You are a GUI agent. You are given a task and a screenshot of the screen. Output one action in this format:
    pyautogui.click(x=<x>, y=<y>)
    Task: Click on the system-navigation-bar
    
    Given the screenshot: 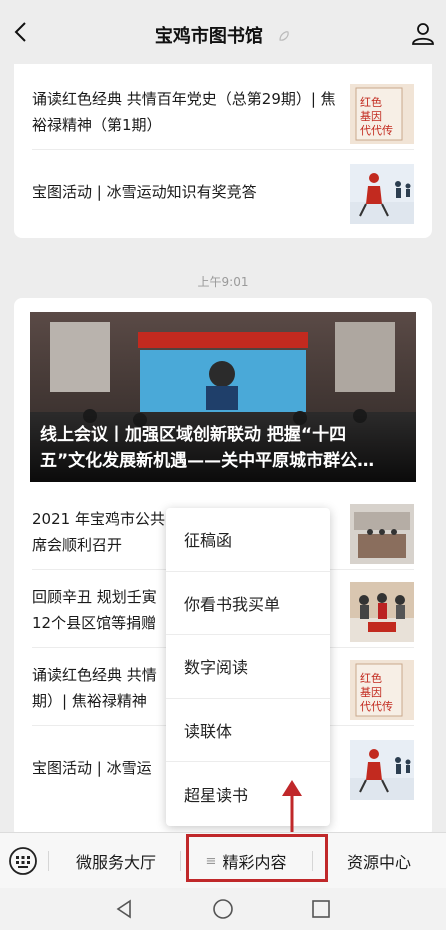 What is the action you would take?
    pyautogui.click(x=223, y=909)
    